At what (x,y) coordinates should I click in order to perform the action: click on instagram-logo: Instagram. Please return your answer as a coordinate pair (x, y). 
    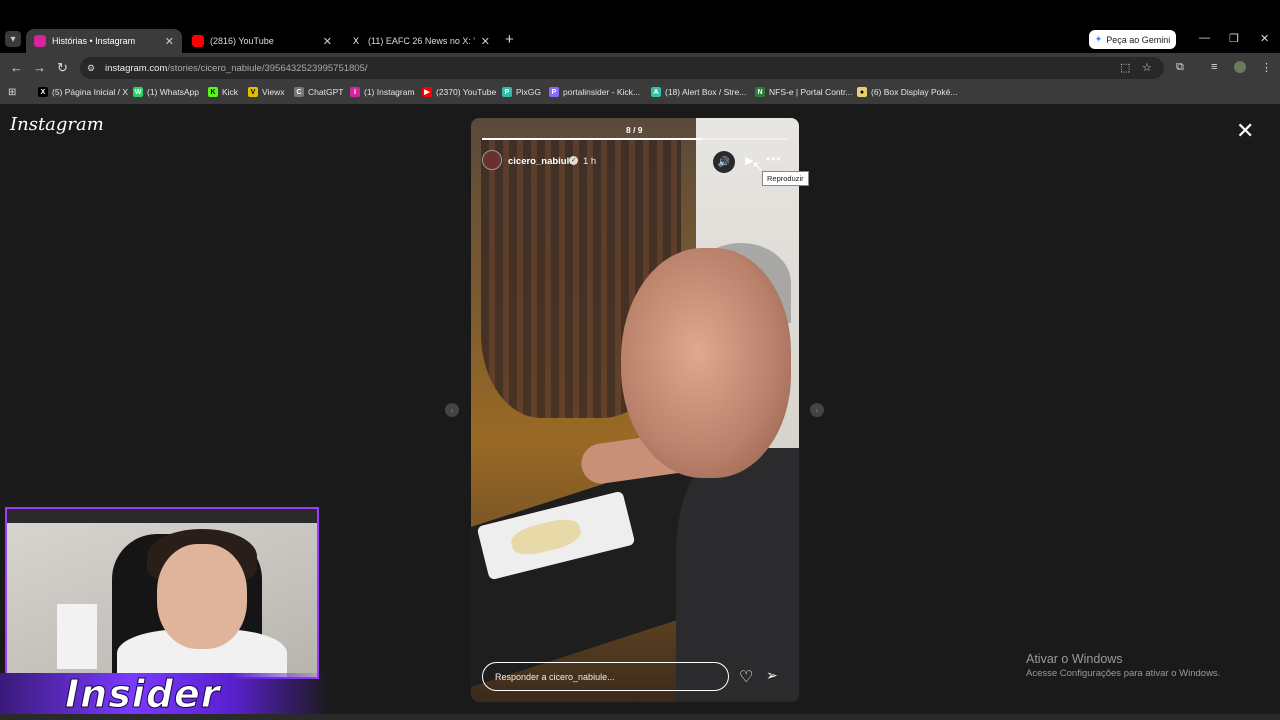
    Looking at the image, I should click on (57, 124).